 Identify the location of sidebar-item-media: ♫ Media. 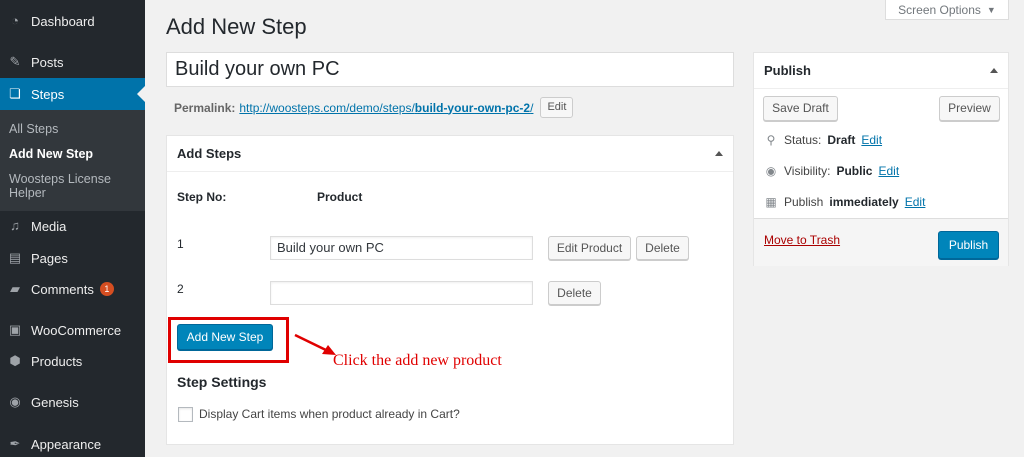
(72, 226).